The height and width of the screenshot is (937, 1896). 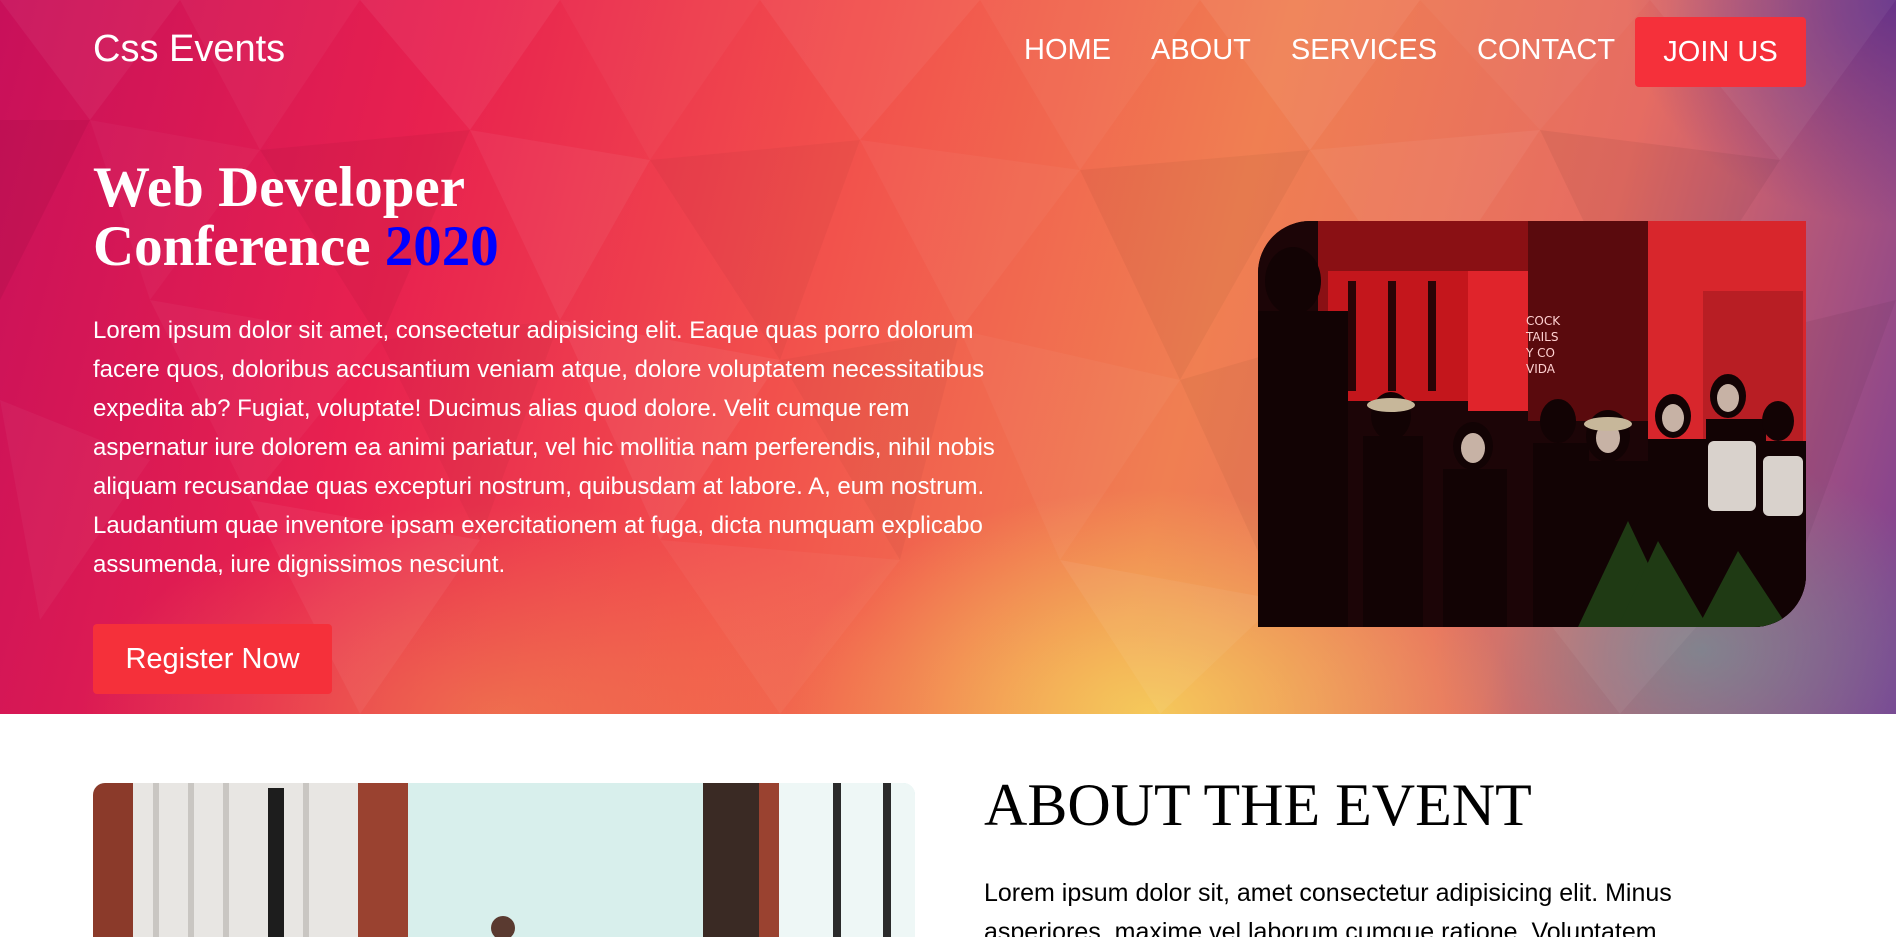 What do you see at coordinates (1540, 353) in the screenshot?
I see `photo-sign-line-3: Y CO` at bounding box center [1540, 353].